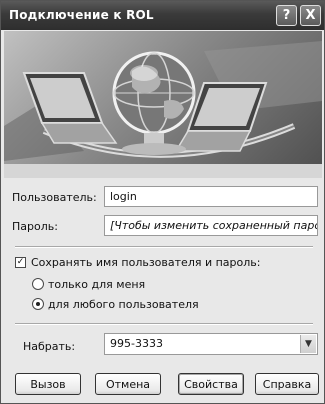  I want to click on help-title-button: ?, so click(286, 15).